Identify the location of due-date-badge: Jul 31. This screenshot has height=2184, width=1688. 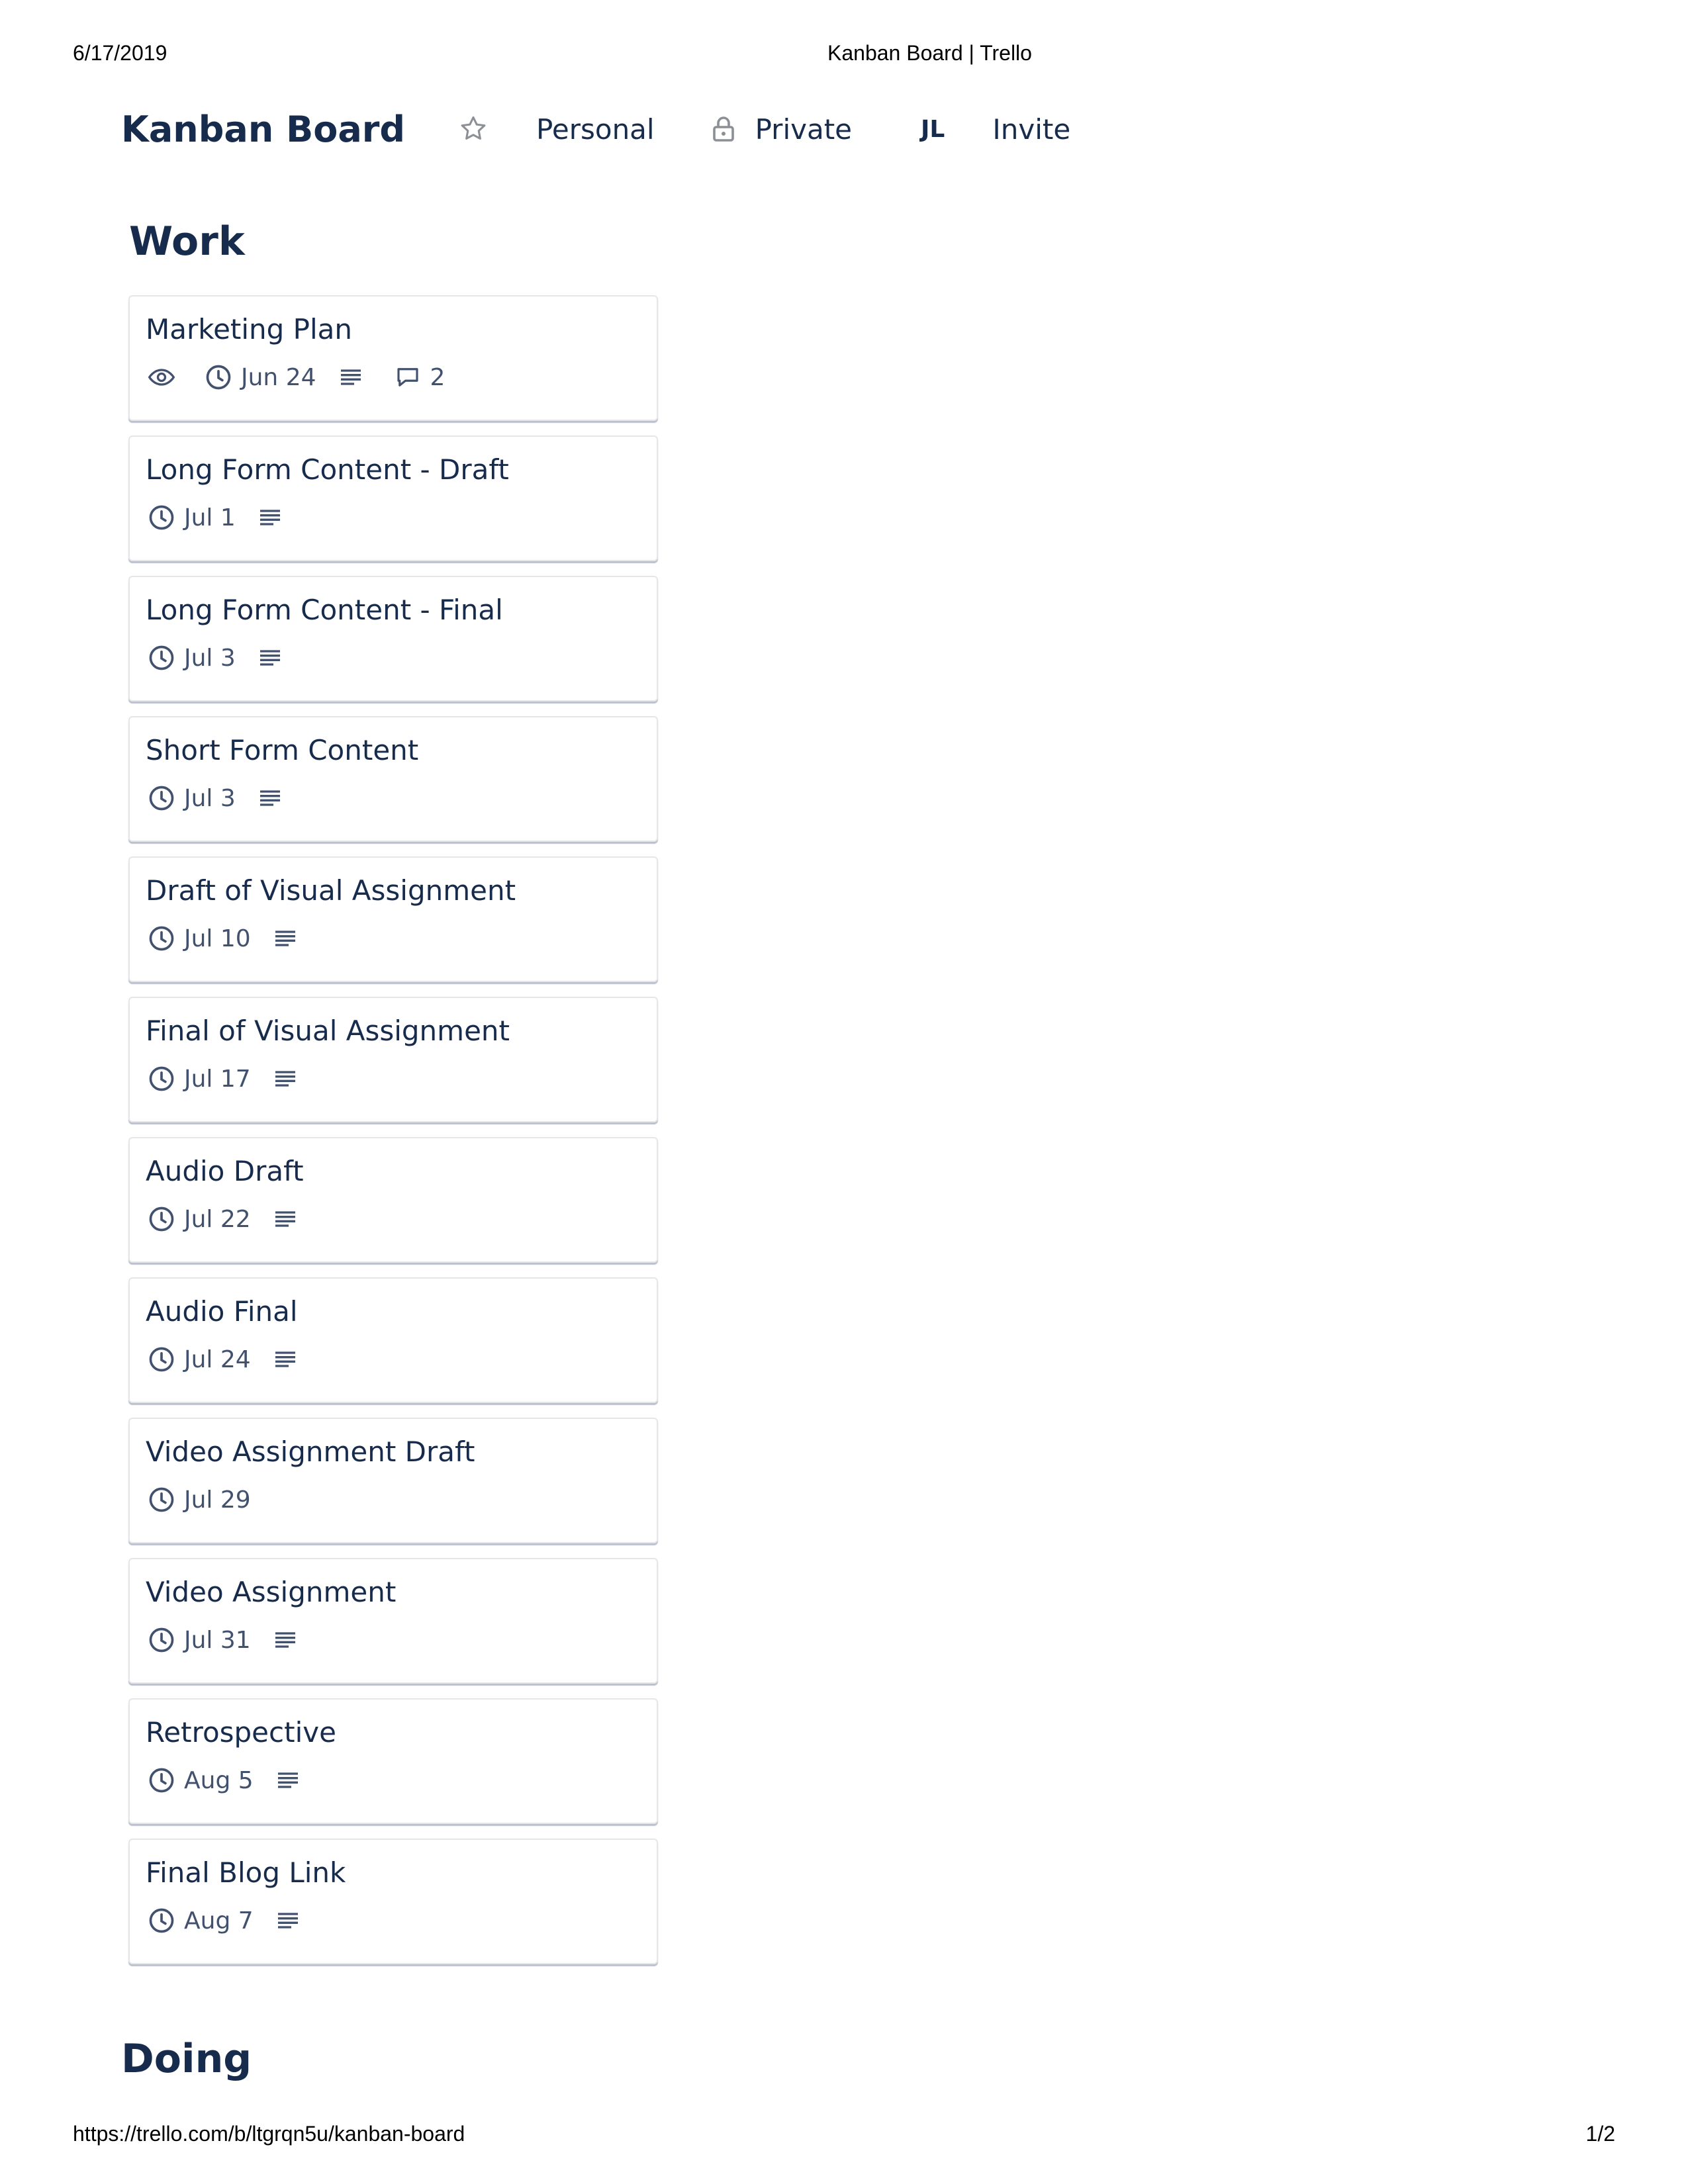
(198, 1640).